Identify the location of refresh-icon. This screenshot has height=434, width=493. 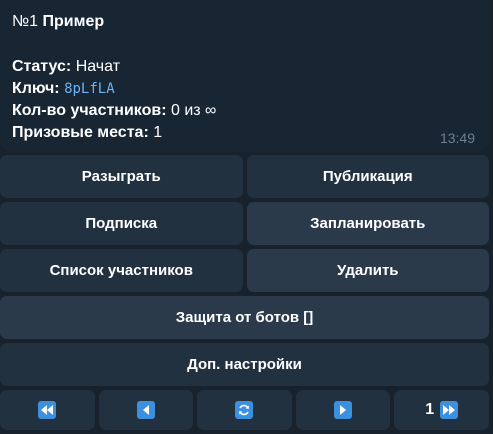
(244, 410).